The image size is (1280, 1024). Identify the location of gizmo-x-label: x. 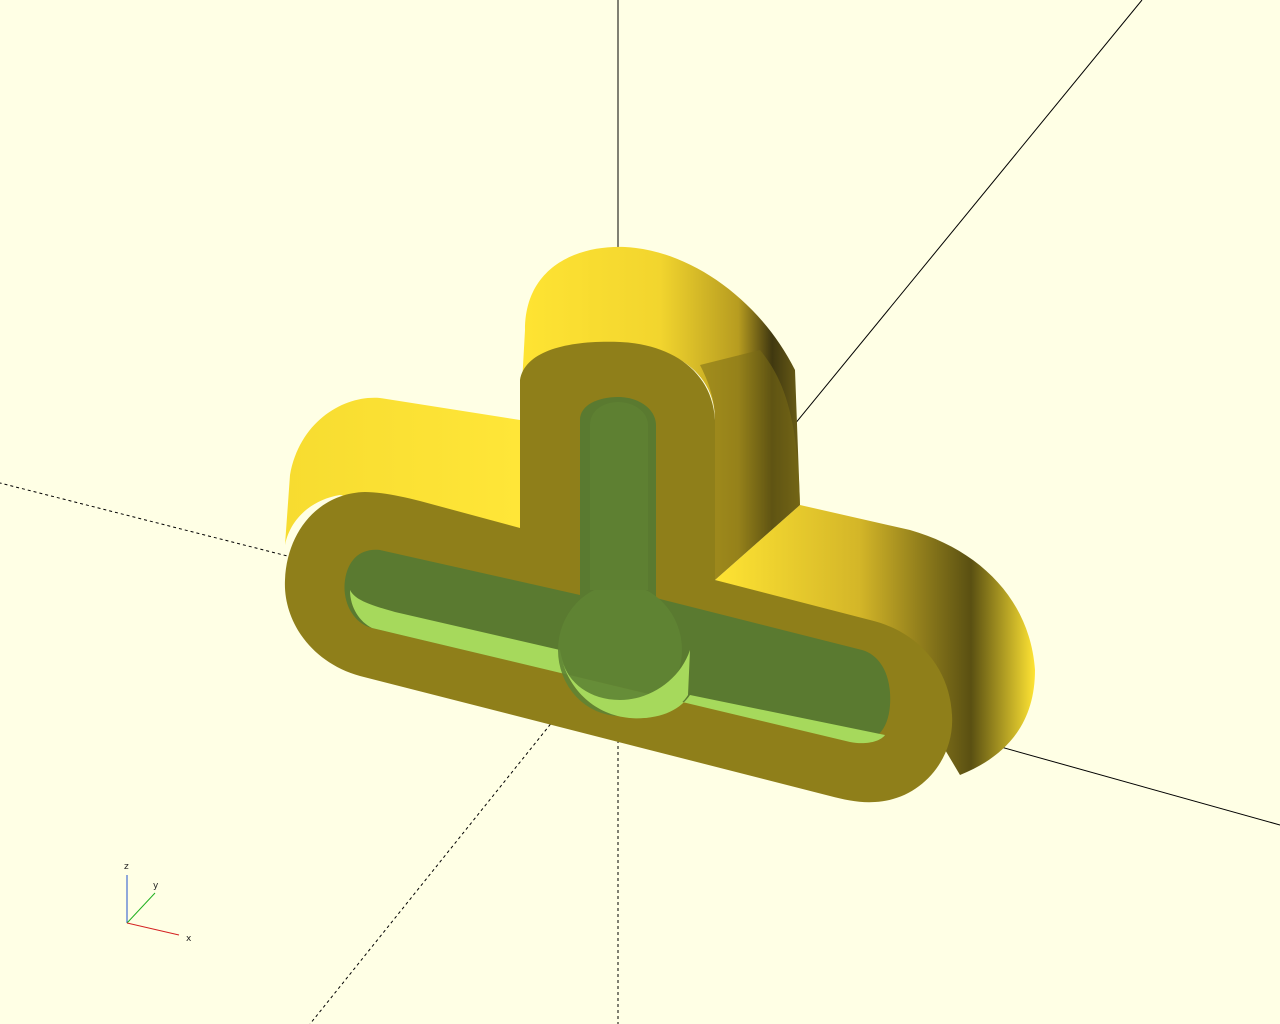
(189, 939).